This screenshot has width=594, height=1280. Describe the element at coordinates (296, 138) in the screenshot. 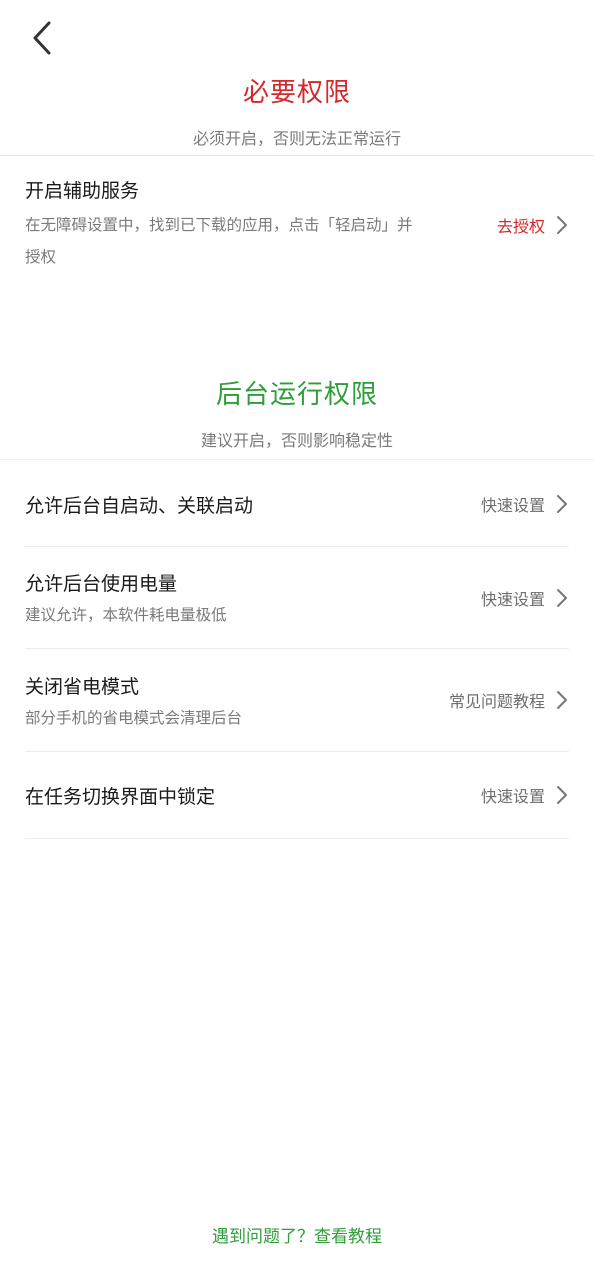

I see `section-subtitle: 必须开启，否则无法正常运行` at that location.